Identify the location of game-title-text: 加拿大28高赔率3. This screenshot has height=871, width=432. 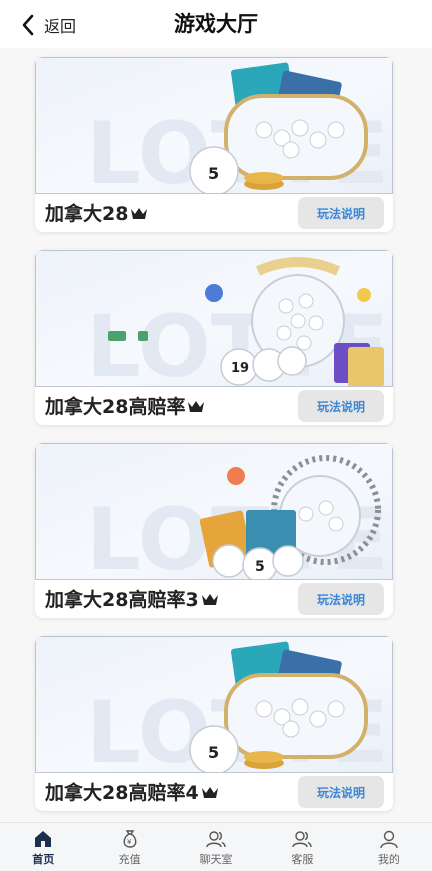
(122, 600).